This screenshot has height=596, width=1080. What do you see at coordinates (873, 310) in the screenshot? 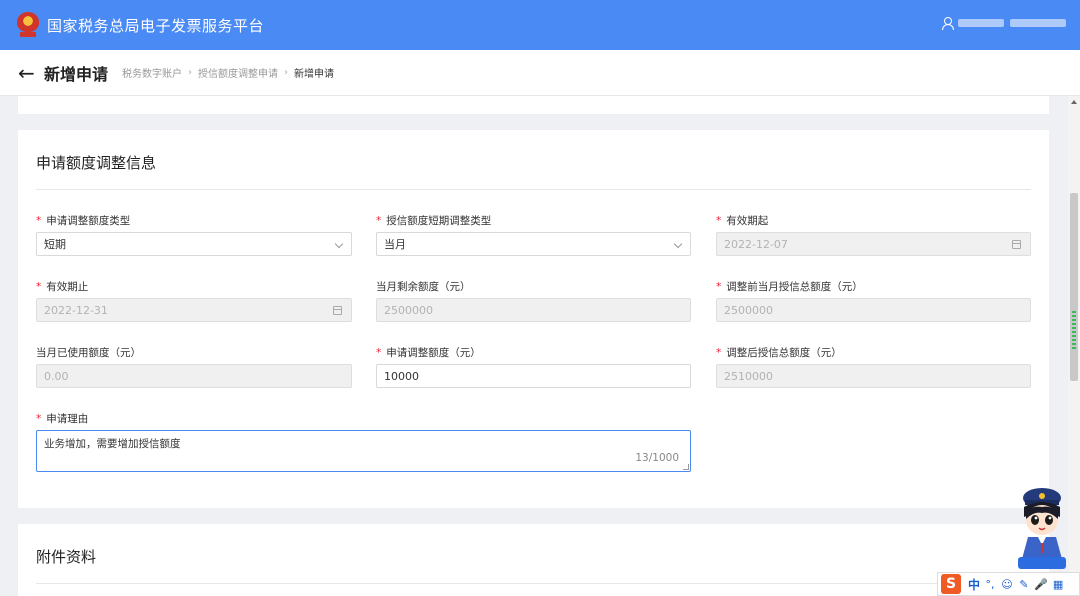
I see `total-before-input: 2500000` at bounding box center [873, 310].